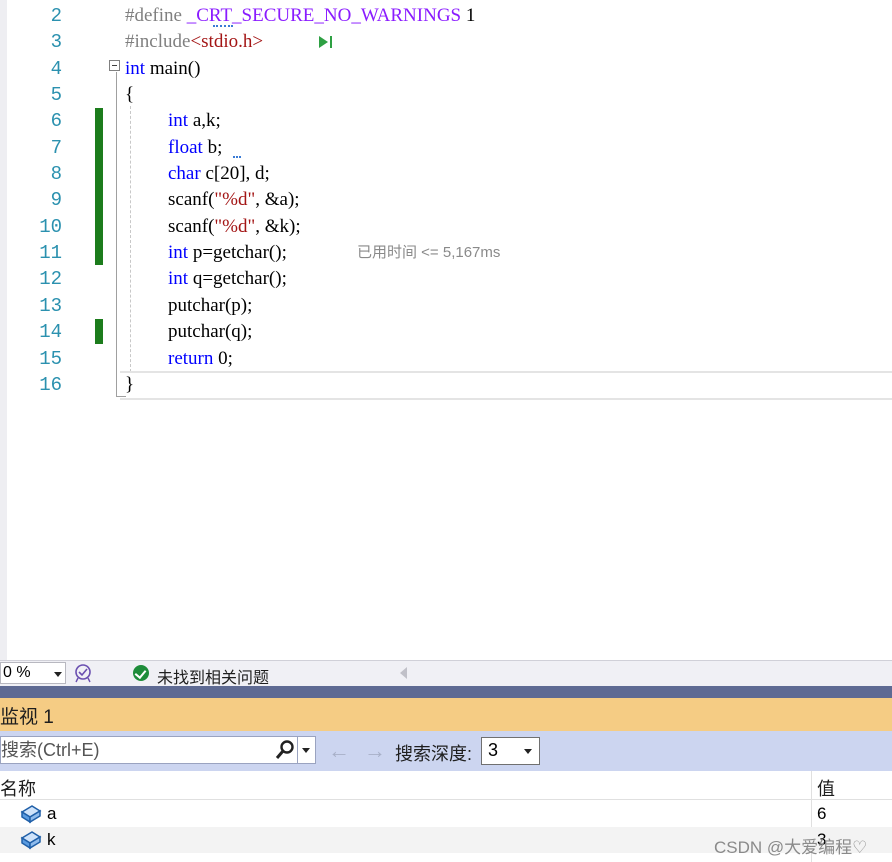 The image size is (892, 862). Describe the element at coordinates (285, 750) in the screenshot. I see `search-icon` at that location.